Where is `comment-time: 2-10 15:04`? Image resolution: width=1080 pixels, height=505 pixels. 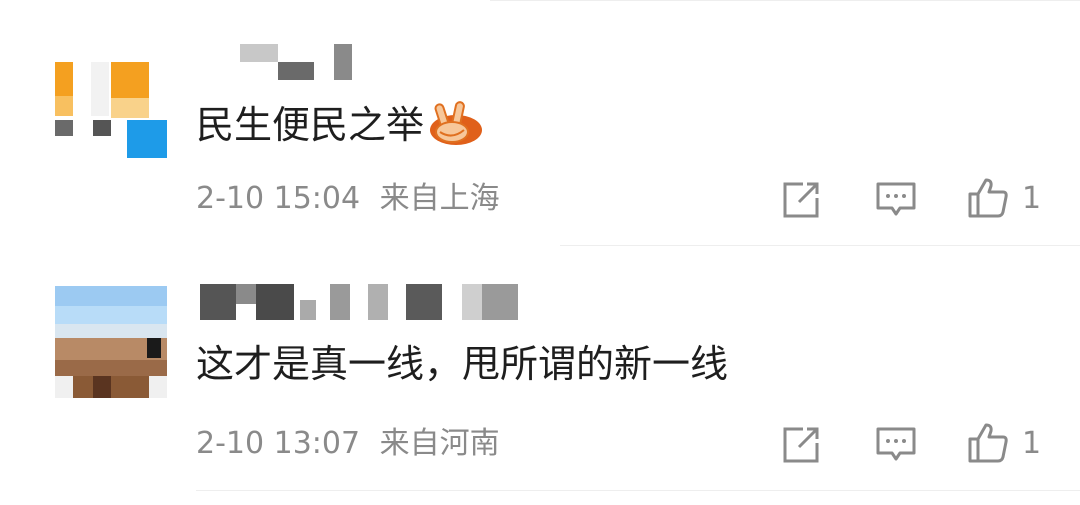 comment-time: 2-10 15:04 is located at coordinates (278, 198).